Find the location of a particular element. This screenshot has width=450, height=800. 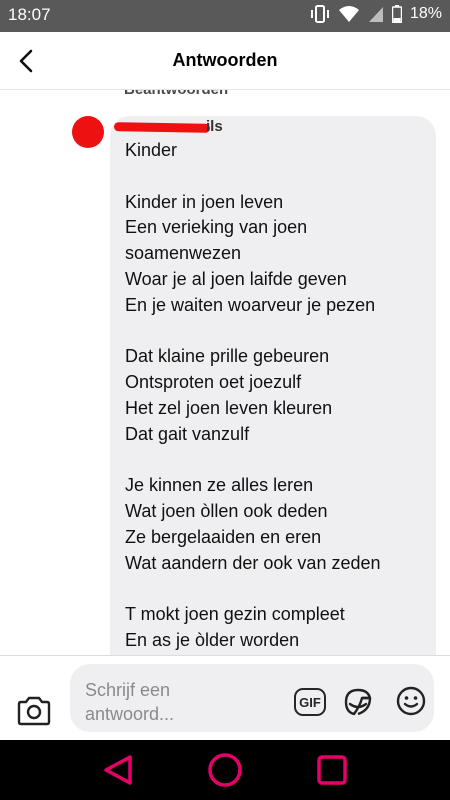

vibrate-icon is located at coordinates (320, 14).